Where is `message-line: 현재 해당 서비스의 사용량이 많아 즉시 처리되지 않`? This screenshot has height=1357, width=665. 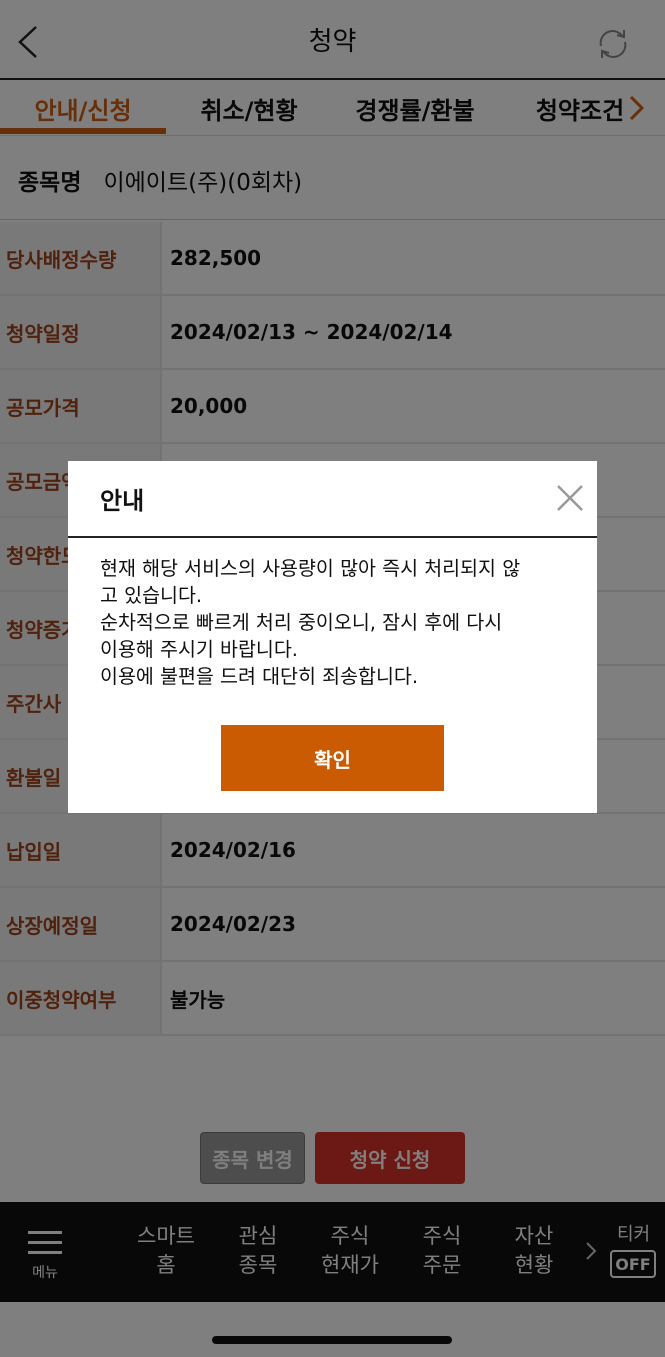
message-line: 현재 해당 서비스의 사용량이 많아 즉시 처리되지 않 is located at coordinates (310, 568).